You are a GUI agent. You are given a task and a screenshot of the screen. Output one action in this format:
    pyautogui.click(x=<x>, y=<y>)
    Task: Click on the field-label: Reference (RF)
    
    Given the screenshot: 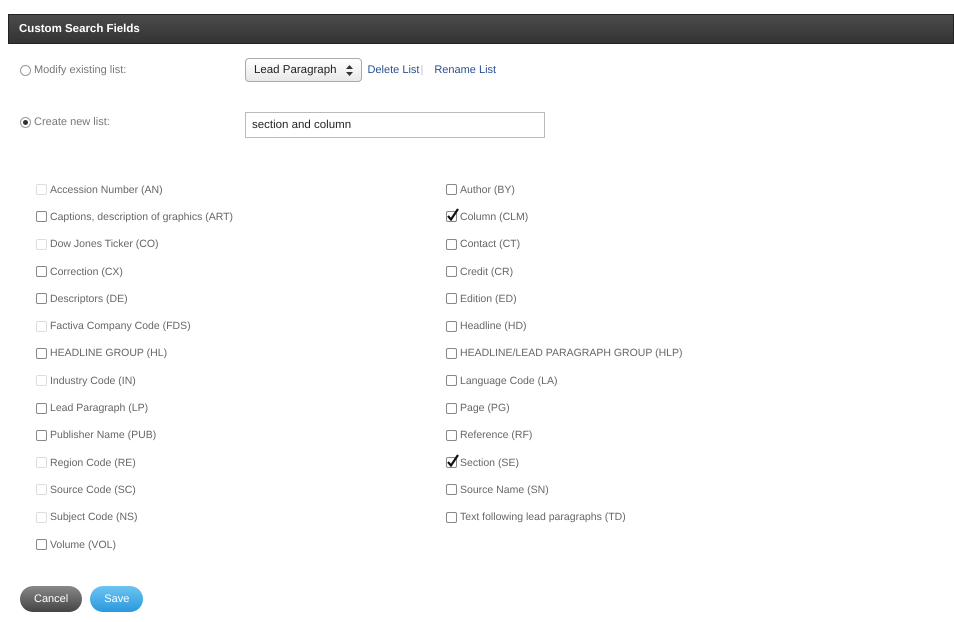 What is the action you would take?
    pyautogui.click(x=496, y=435)
    